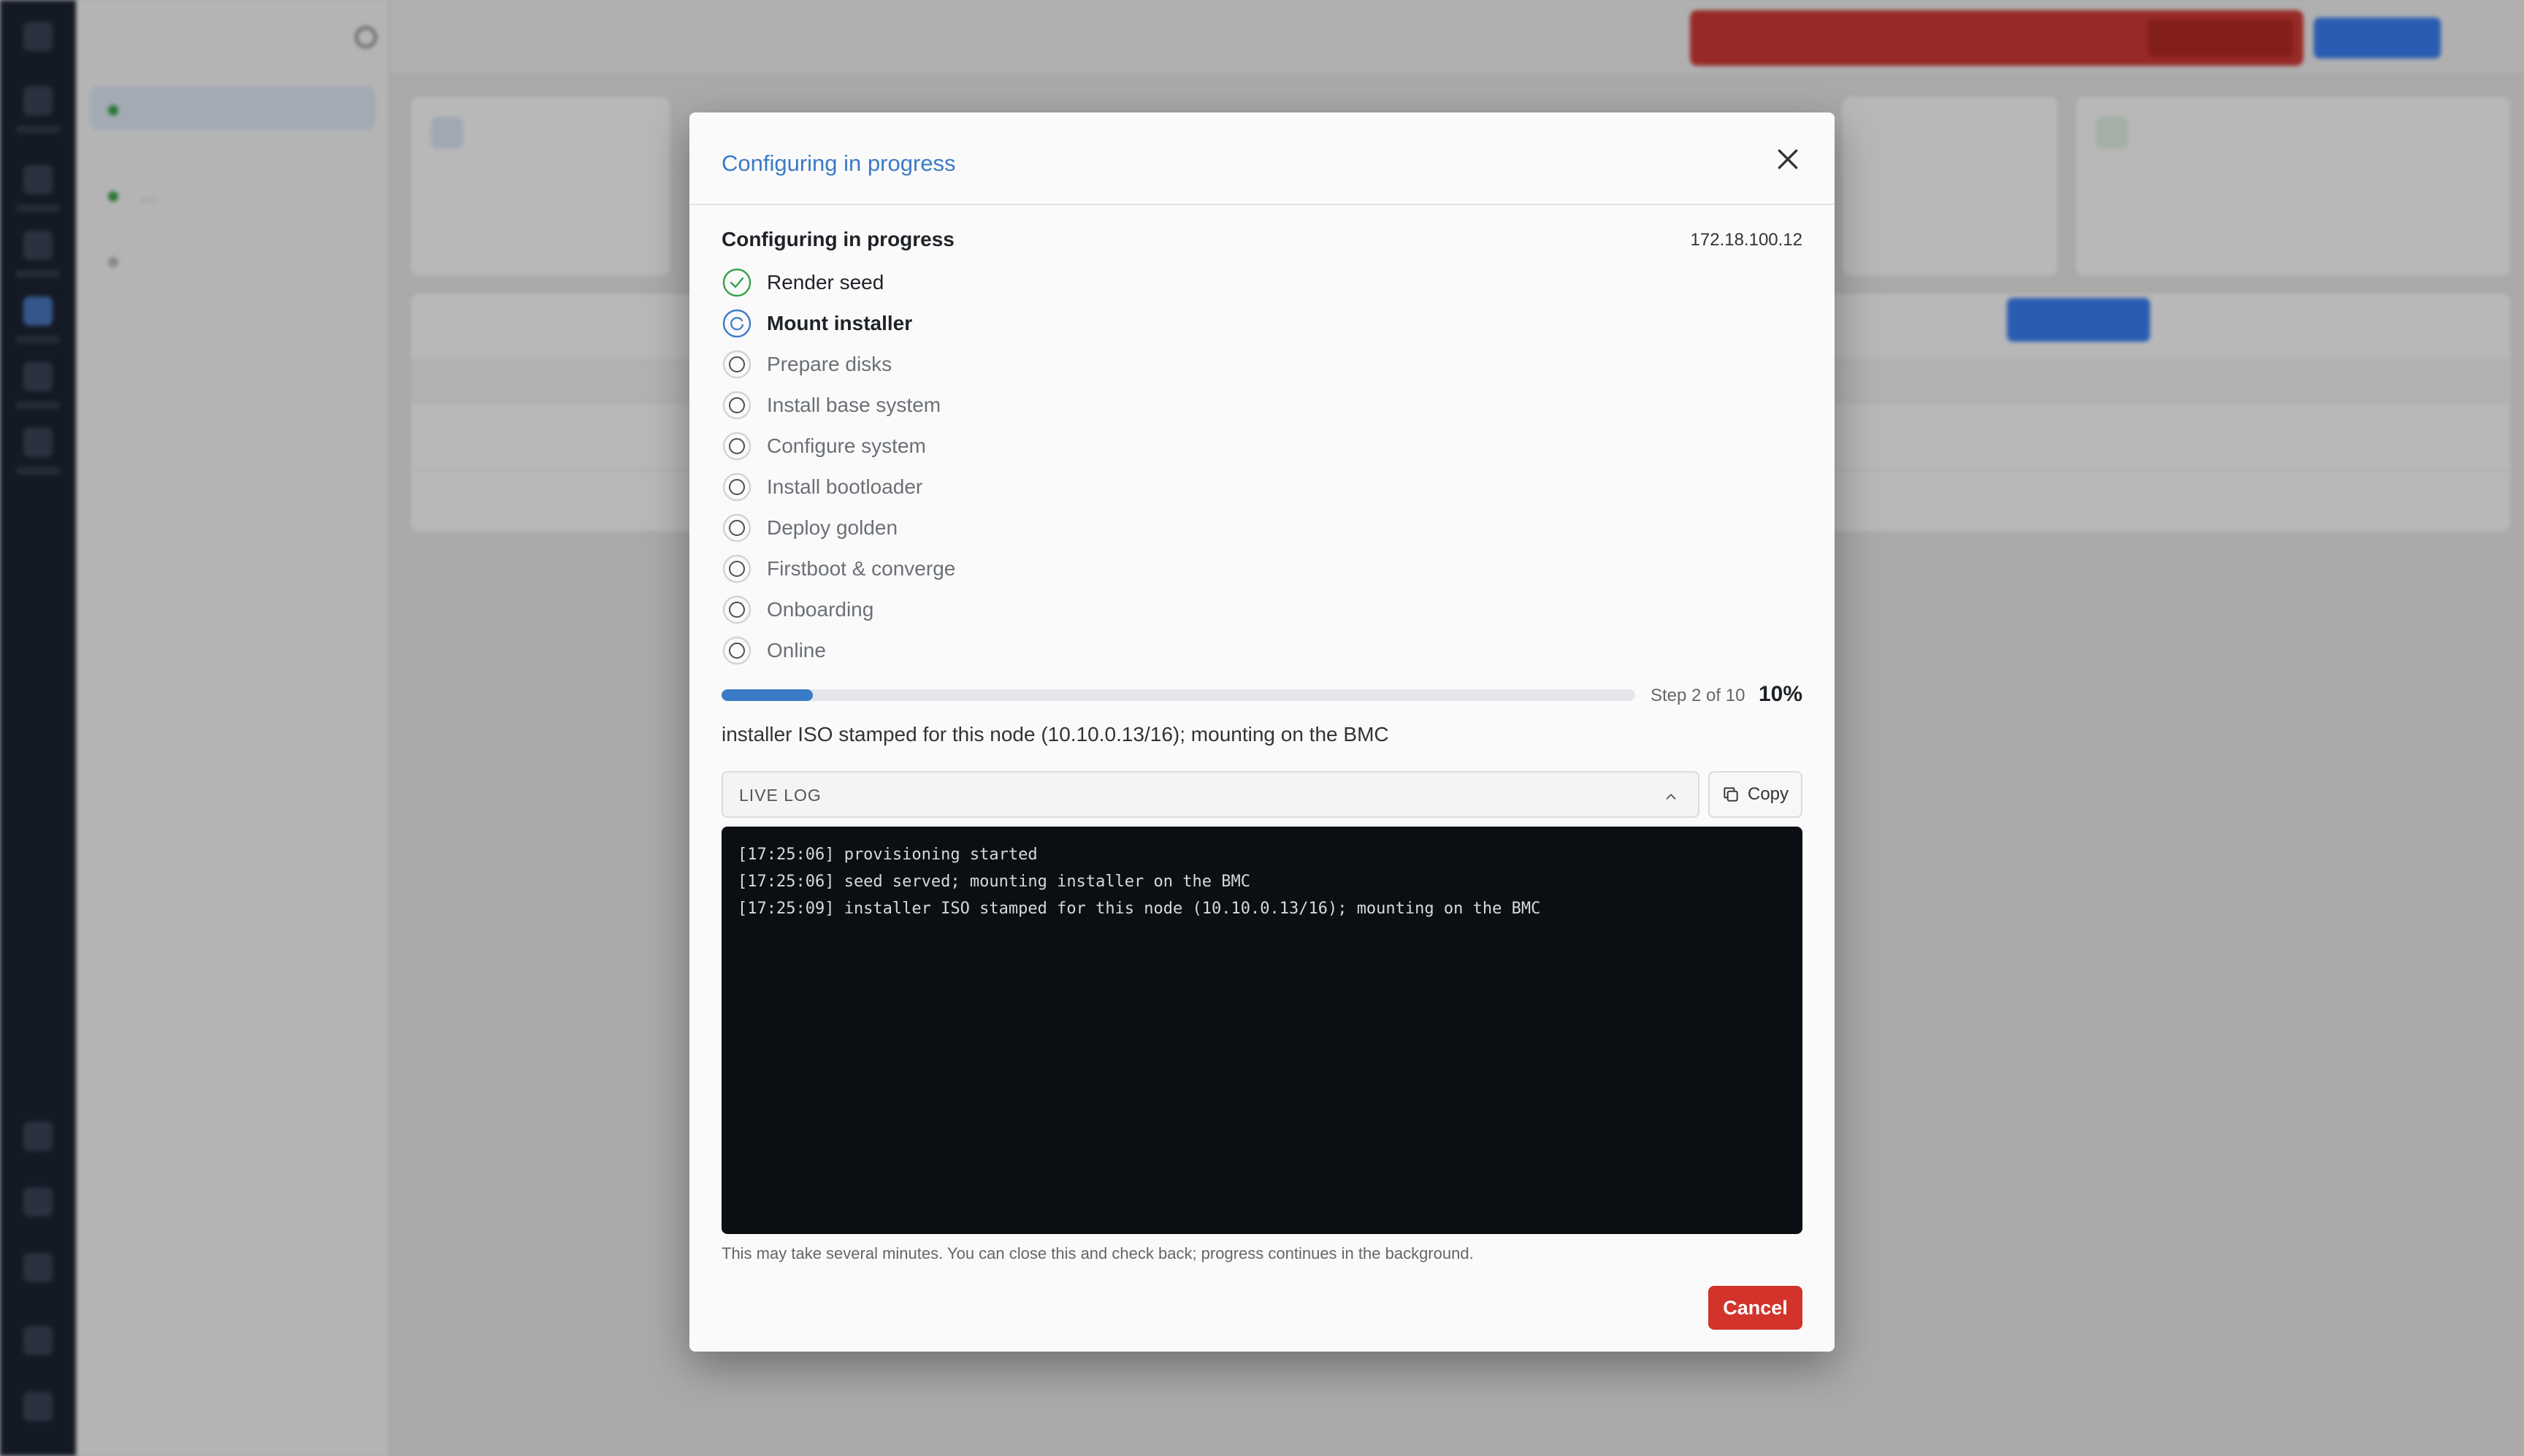 The height and width of the screenshot is (1456, 2524). Describe the element at coordinates (854, 405) in the screenshot. I see `step-label: Install base system` at that location.